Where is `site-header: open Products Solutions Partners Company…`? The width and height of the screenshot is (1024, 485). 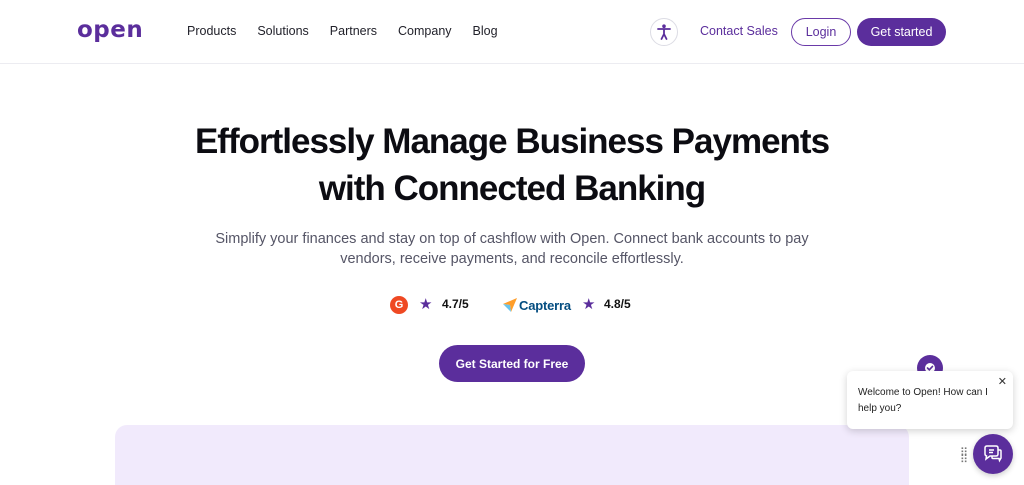
site-header: open Products Solutions Partners Company… is located at coordinates (512, 32).